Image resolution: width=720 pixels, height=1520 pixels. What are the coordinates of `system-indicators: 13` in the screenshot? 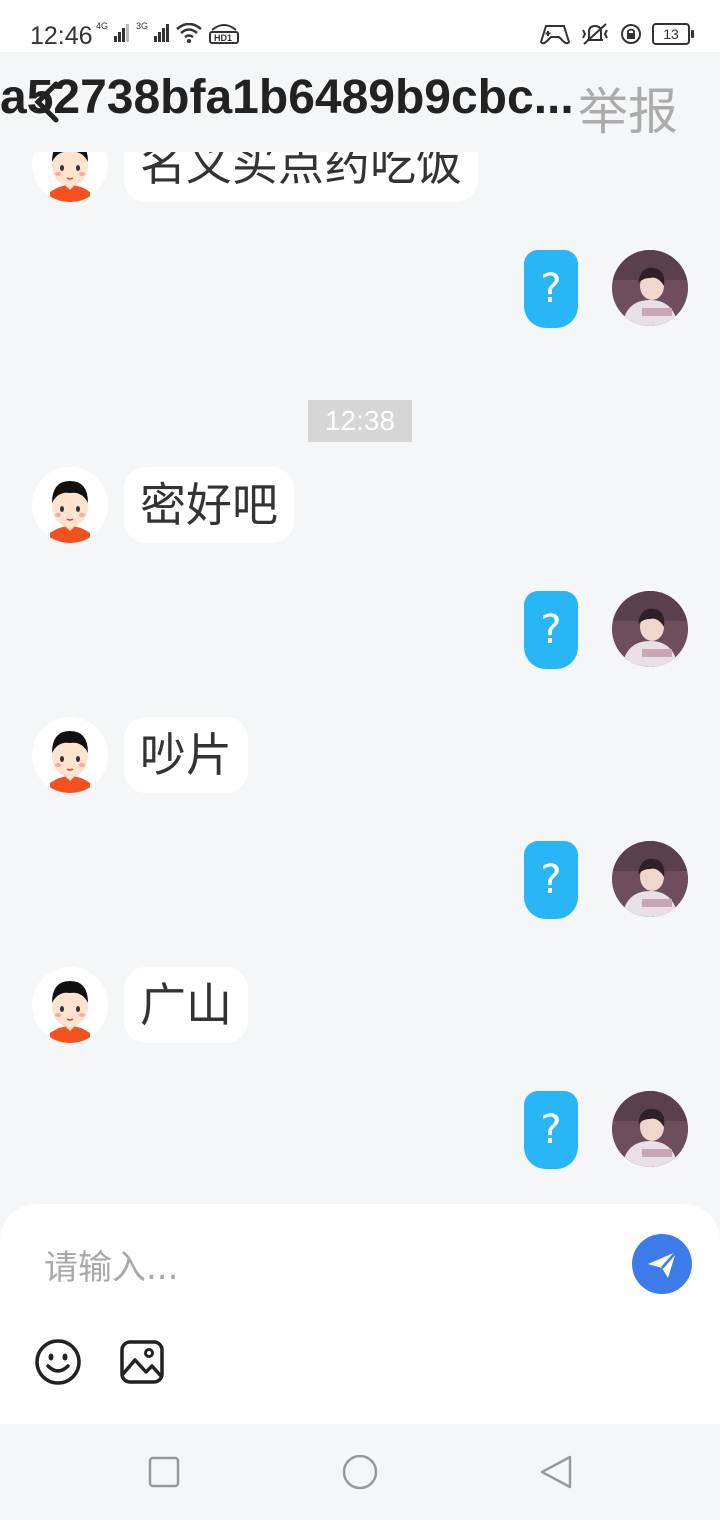 It's located at (617, 34).